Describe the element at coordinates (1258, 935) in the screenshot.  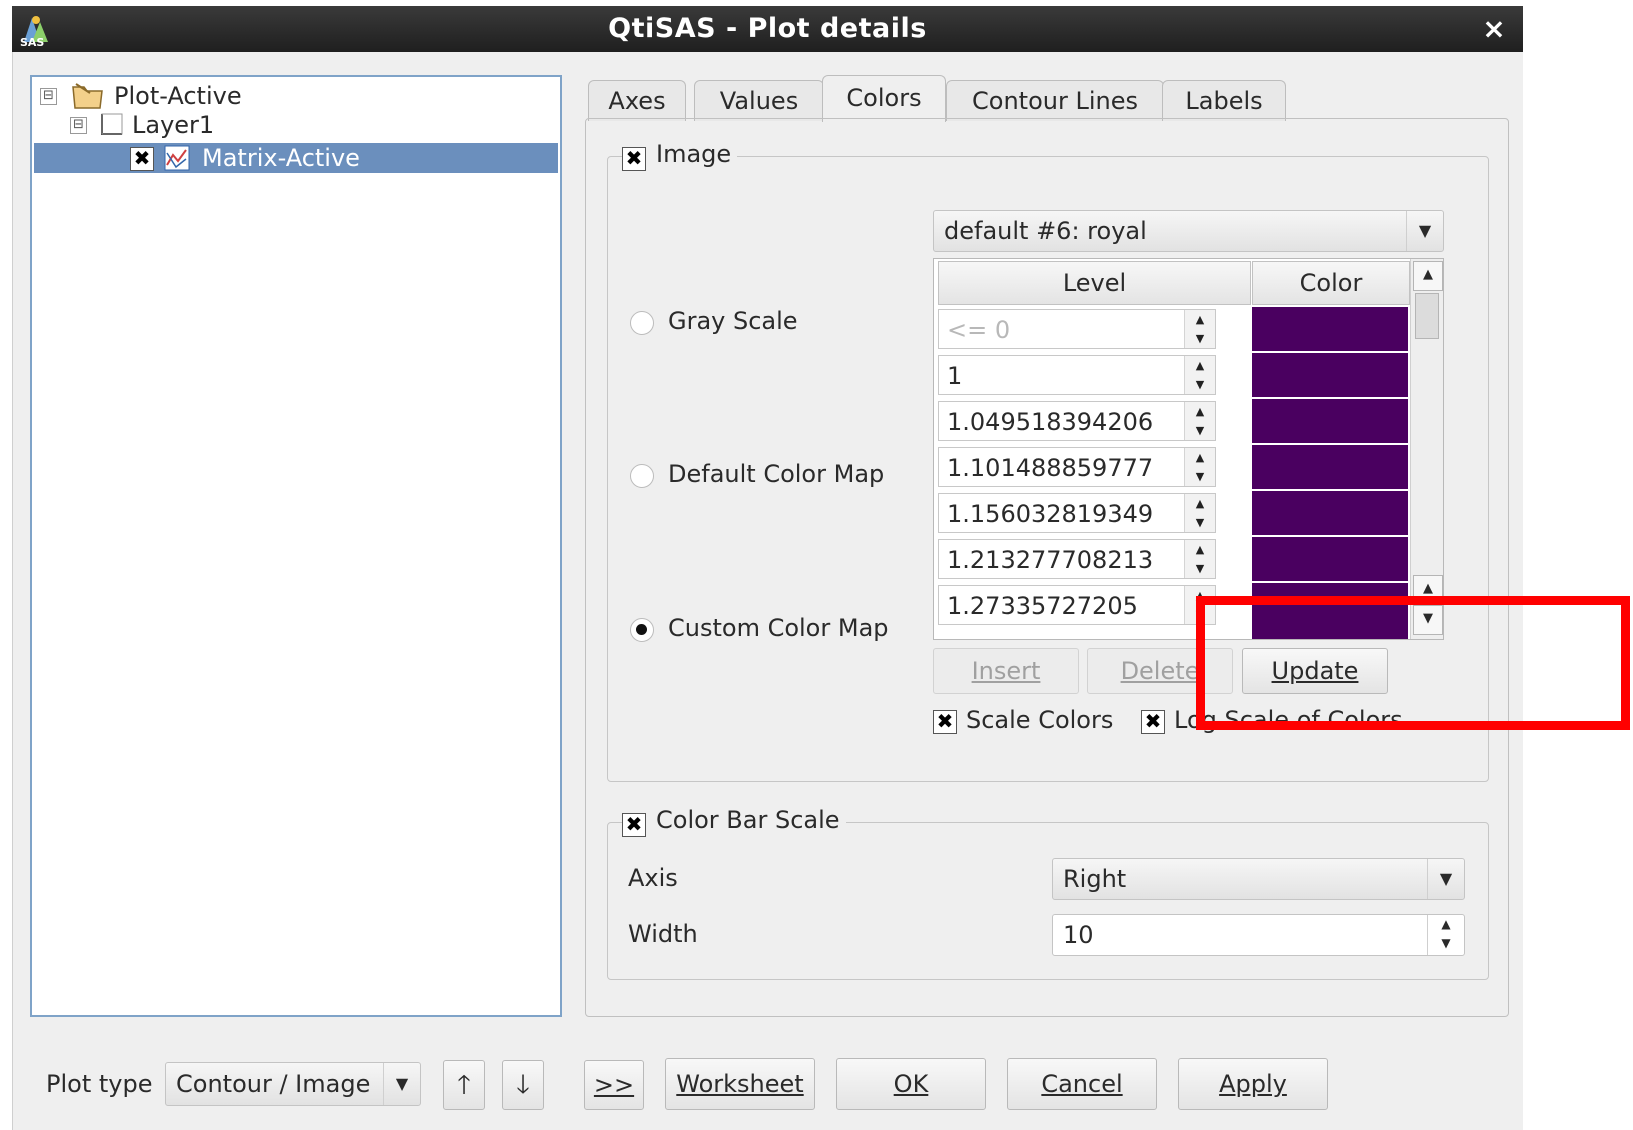
I see `width-spinbox: 10 ▲ ▼` at that location.